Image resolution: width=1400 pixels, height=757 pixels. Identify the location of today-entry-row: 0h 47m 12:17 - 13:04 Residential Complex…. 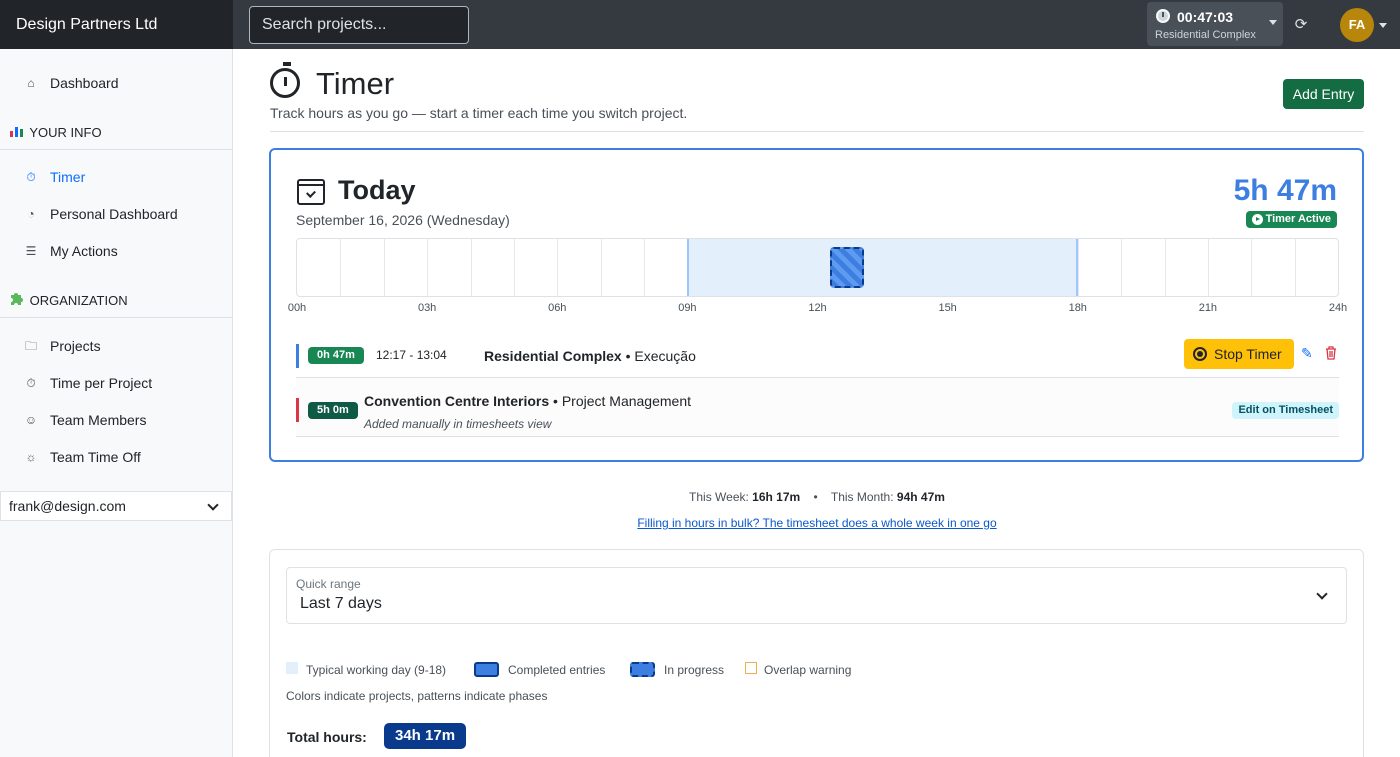
(817, 357).